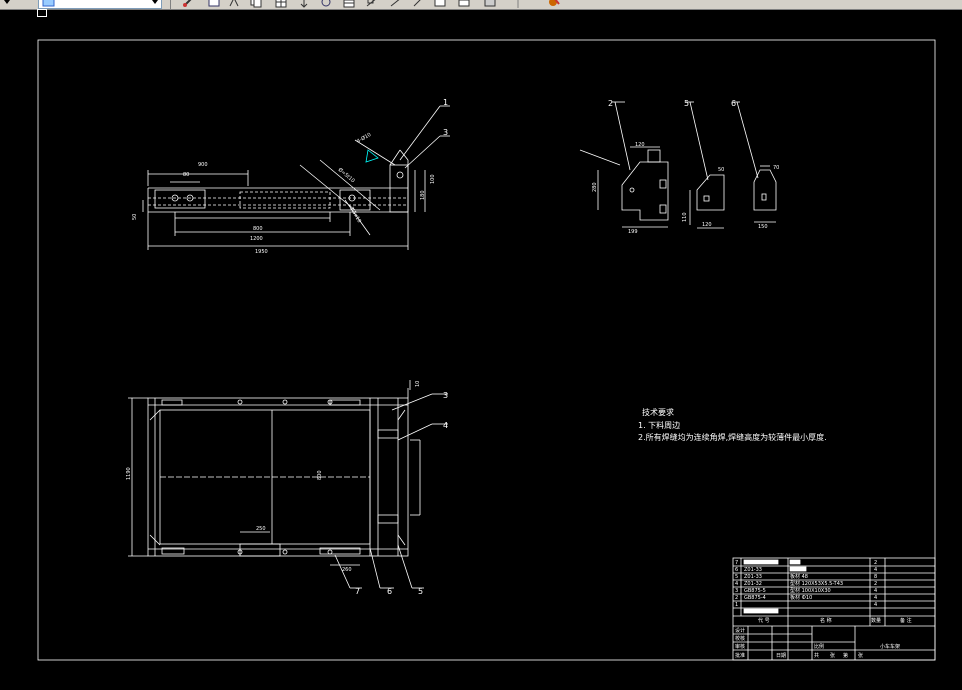 This screenshot has width=962, height=690. Describe the element at coordinates (48, 3) in the screenshot. I see `layer-state-icon` at that location.